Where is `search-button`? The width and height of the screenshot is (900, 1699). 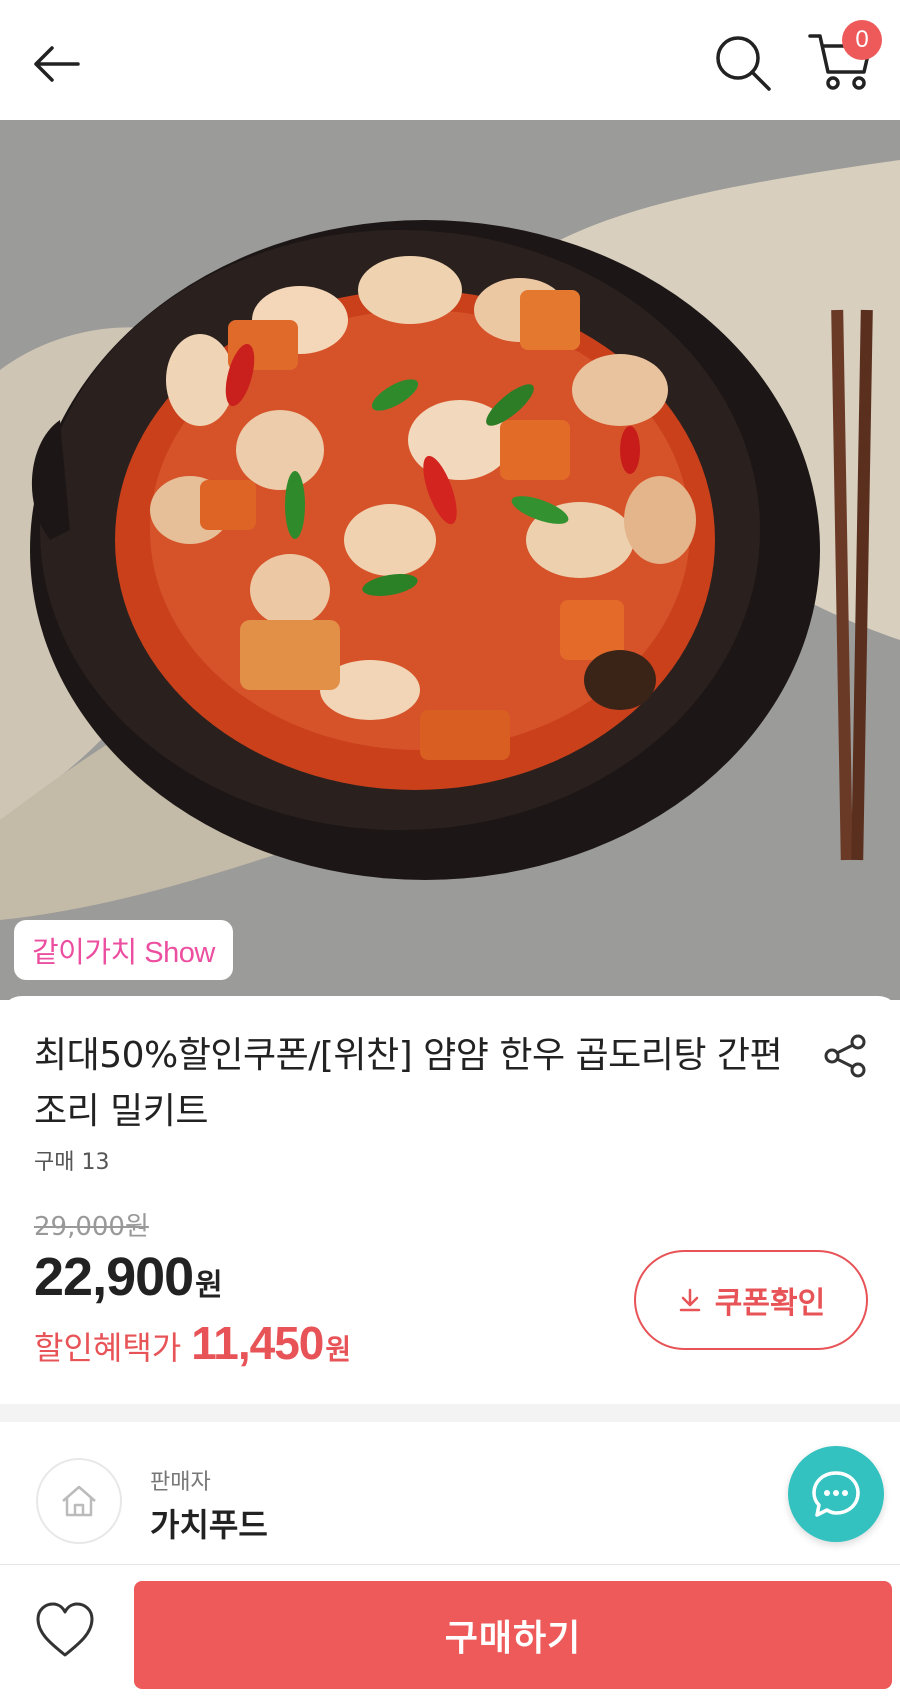
search-button is located at coordinates (743, 63).